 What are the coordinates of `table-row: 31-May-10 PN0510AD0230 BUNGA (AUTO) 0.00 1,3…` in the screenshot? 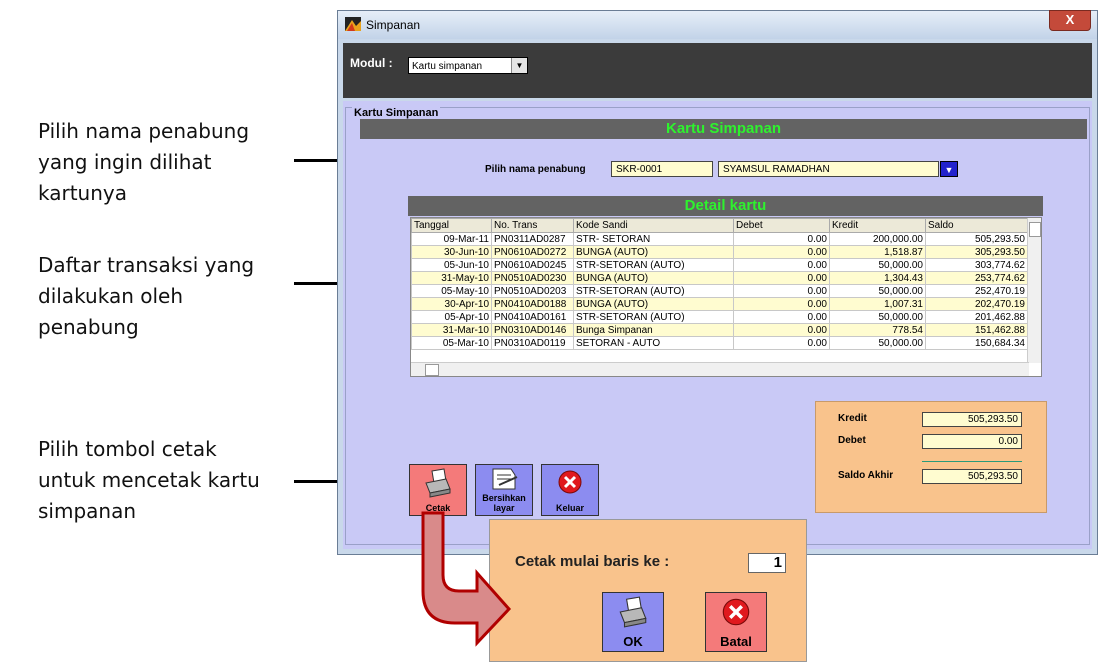 It's located at (719, 278).